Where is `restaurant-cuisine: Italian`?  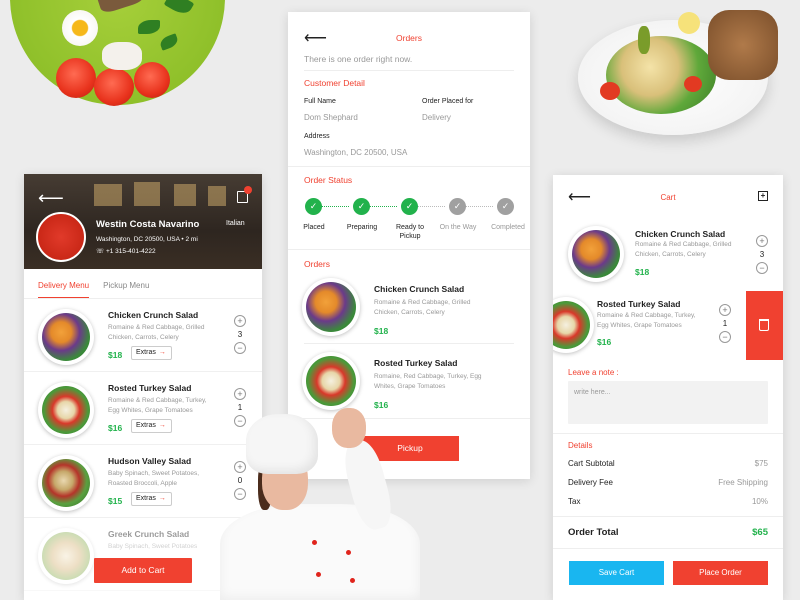
restaurant-cuisine: Italian is located at coordinates (235, 223).